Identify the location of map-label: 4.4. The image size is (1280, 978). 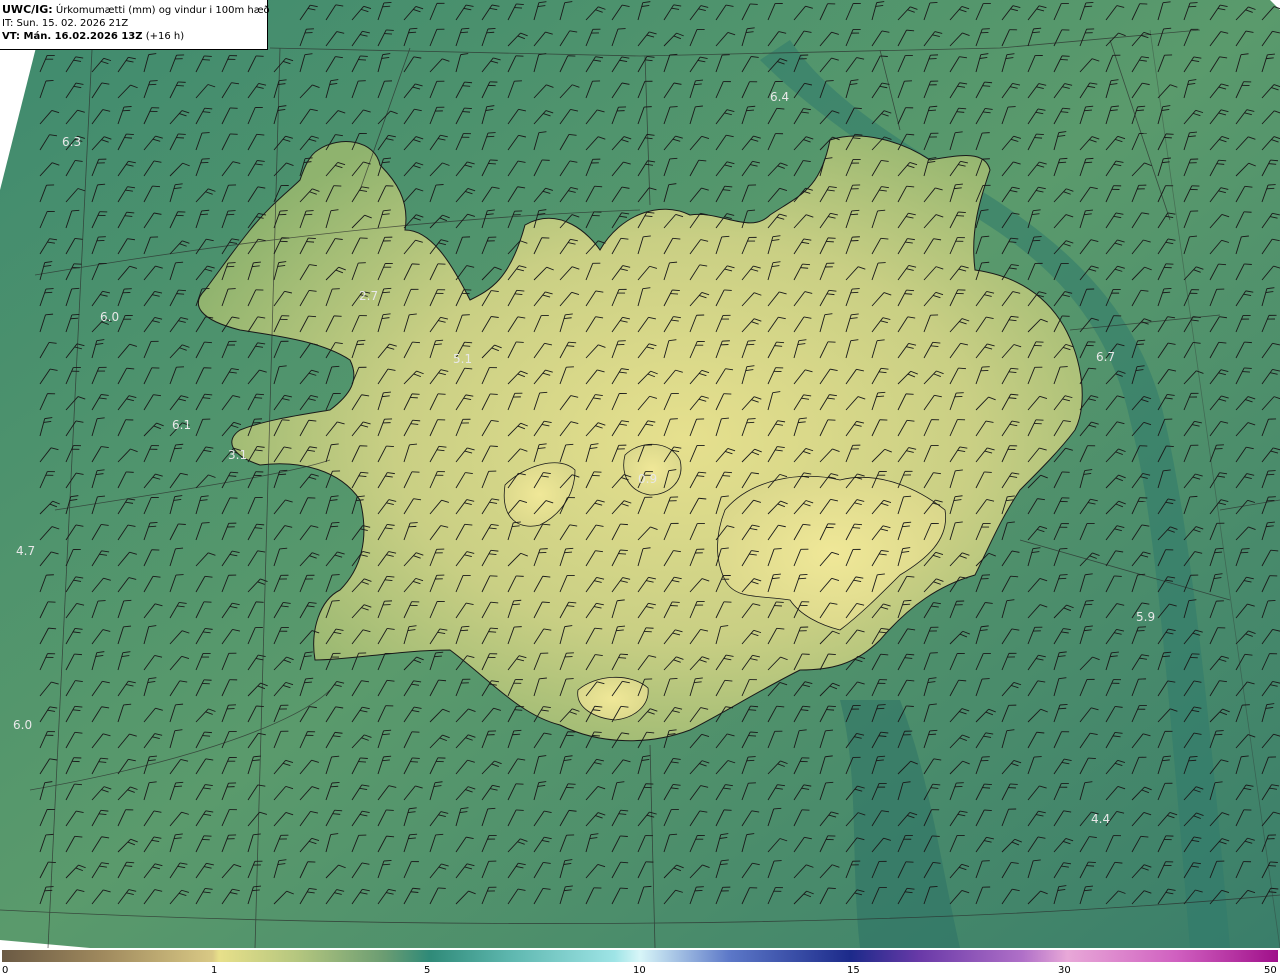
(1100, 819).